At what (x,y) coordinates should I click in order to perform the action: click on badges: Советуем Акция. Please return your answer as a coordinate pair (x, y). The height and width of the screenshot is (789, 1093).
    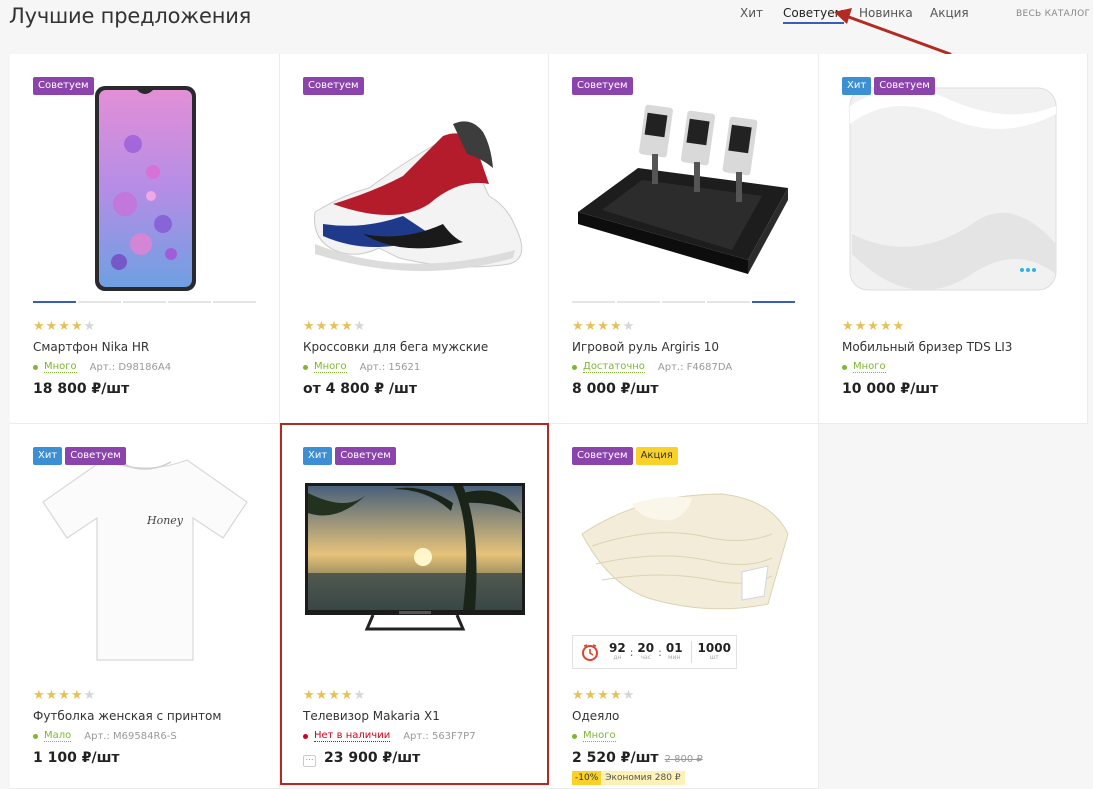
    Looking at the image, I should click on (625, 456).